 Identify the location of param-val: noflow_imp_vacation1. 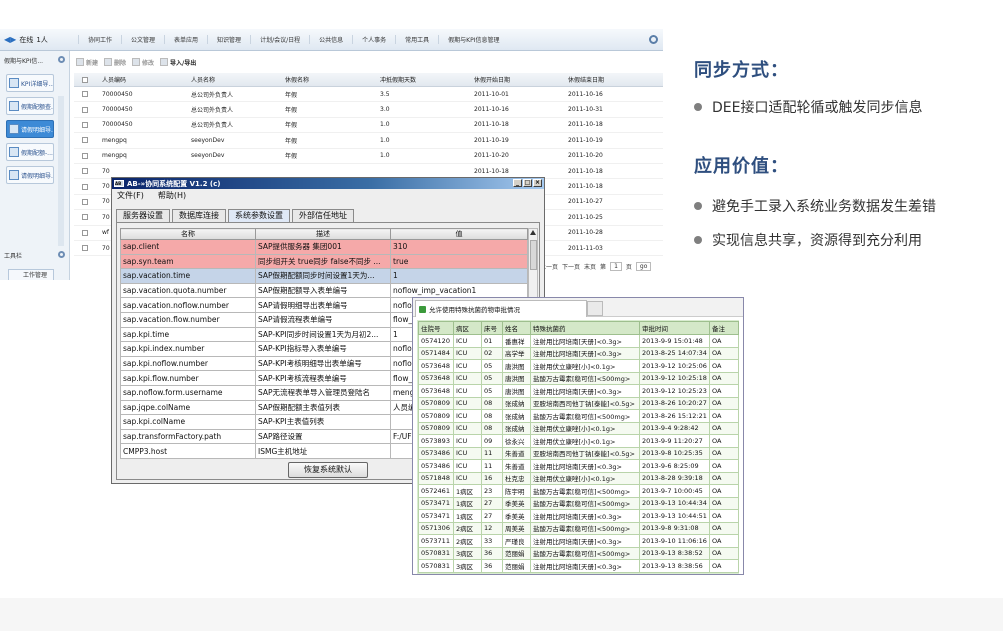
(459, 290).